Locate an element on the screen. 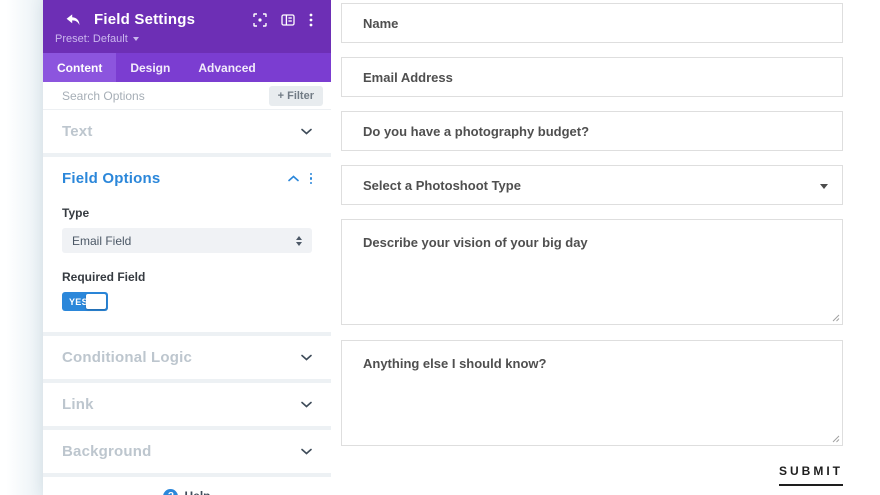 Image resolution: width=880 pixels, height=495 pixels. panel-title: Field Settings is located at coordinates (145, 19).